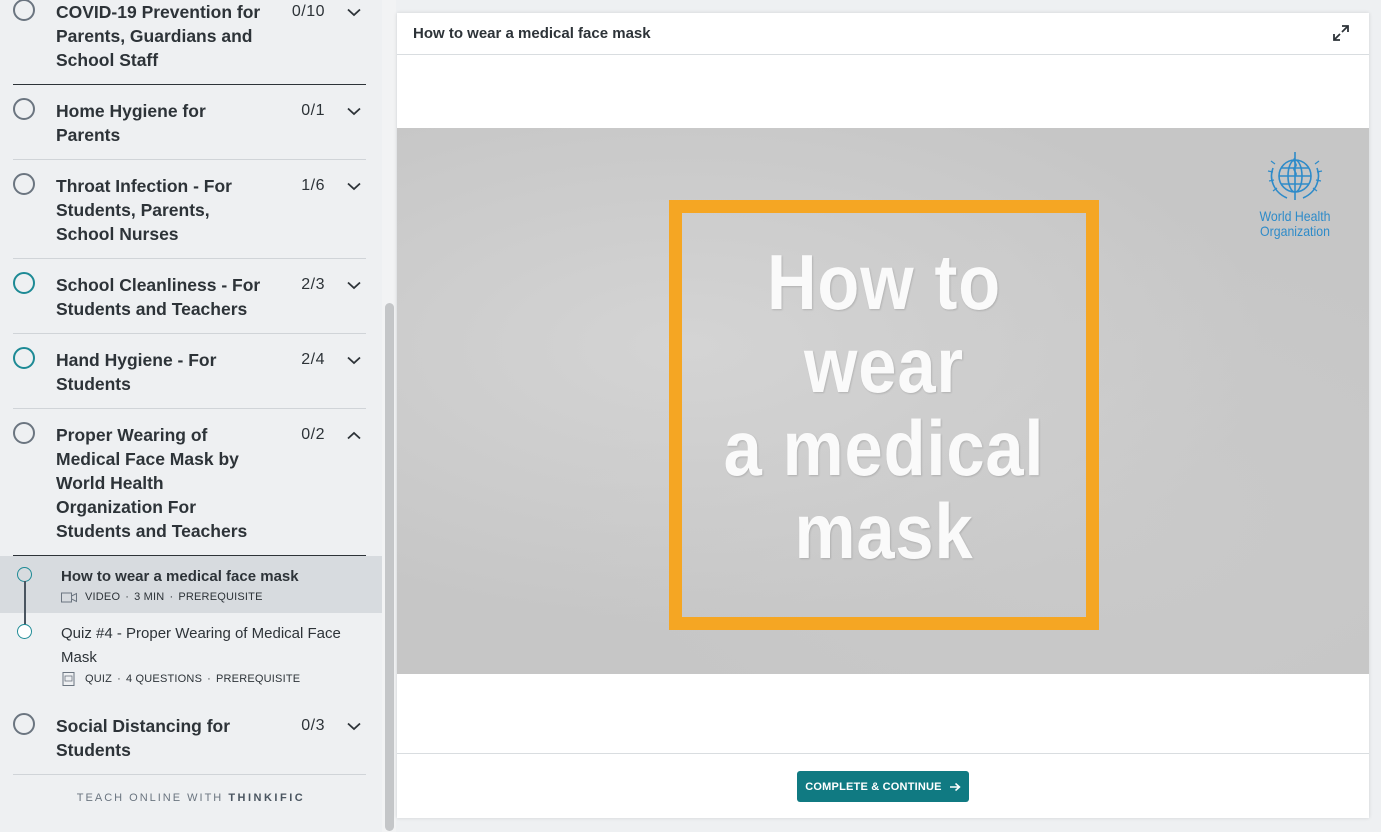 This screenshot has height=832, width=1381. Describe the element at coordinates (313, 434) in the screenshot. I see `chapter-count: 0/2` at that location.